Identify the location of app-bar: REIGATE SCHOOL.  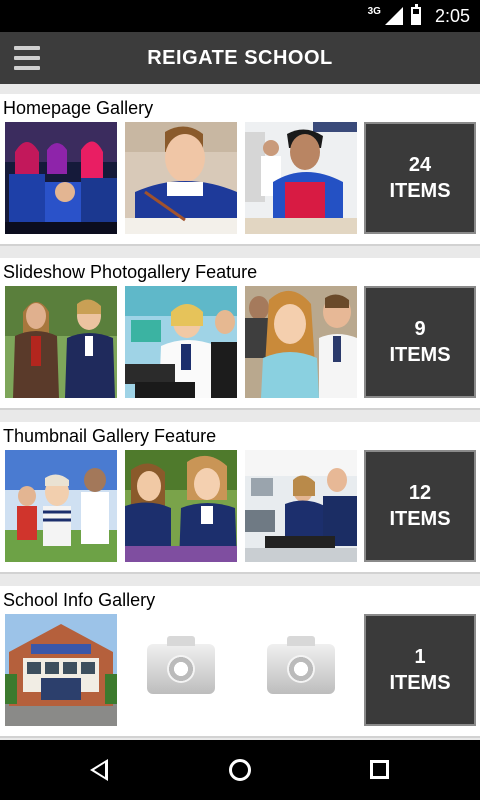
(240, 58).